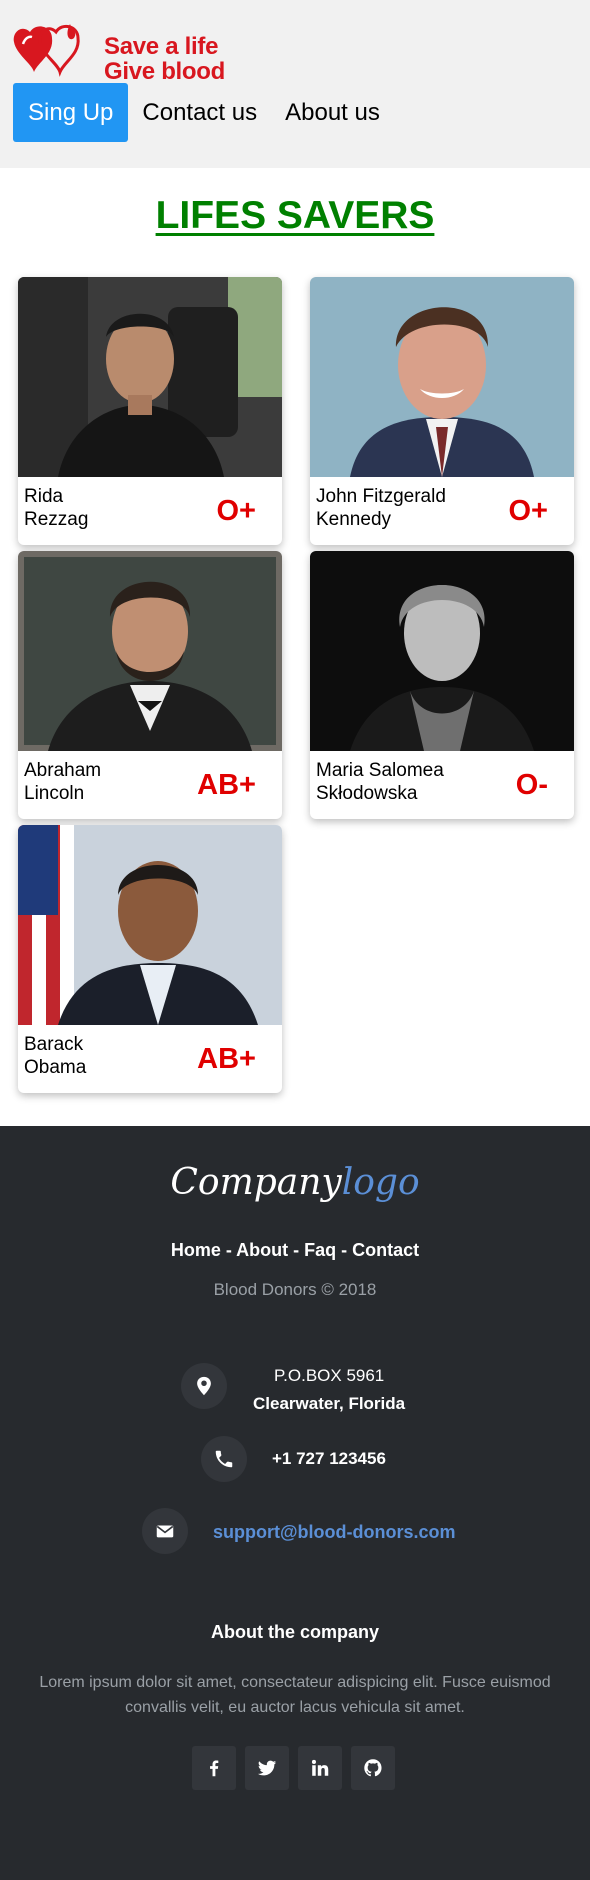 The width and height of the screenshot is (590, 1880). Describe the element at coordinates (63, 770) in the screenshot. I see `donor-first-name: Abraham` at that location.